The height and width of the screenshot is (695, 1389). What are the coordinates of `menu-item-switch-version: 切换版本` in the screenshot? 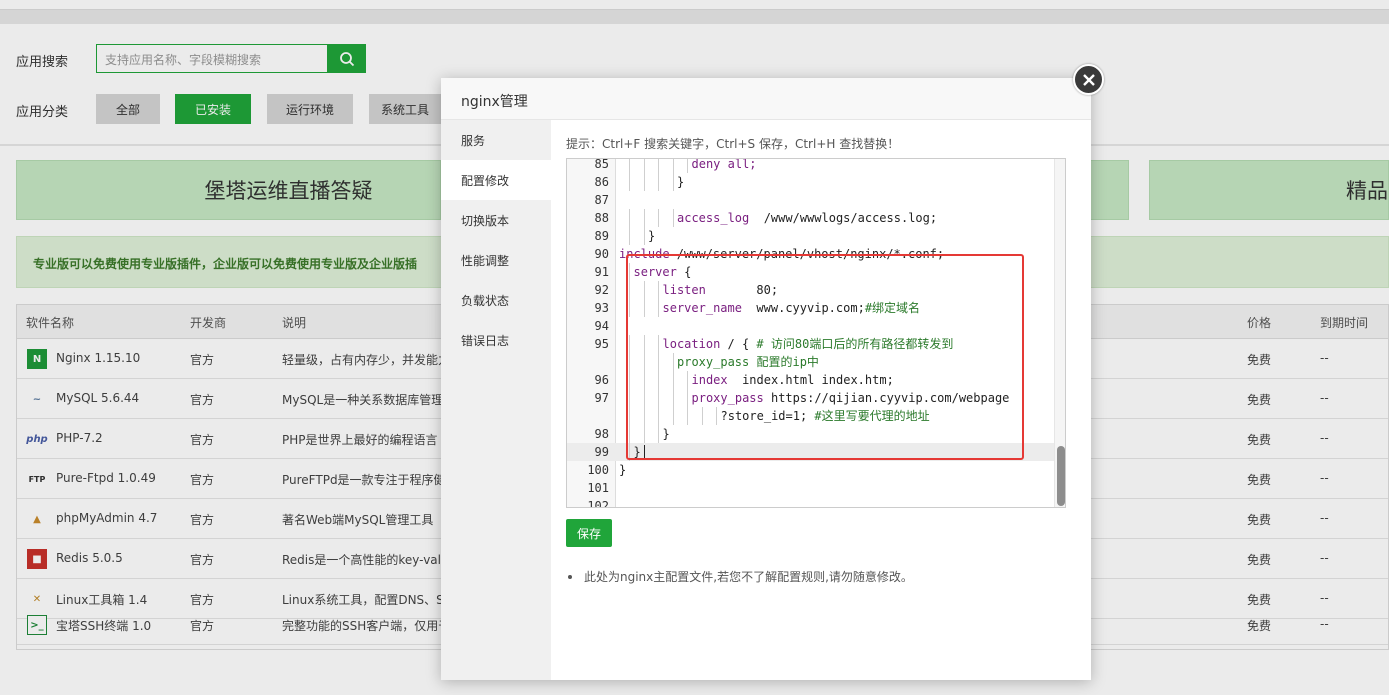 It's located at (496, 220).